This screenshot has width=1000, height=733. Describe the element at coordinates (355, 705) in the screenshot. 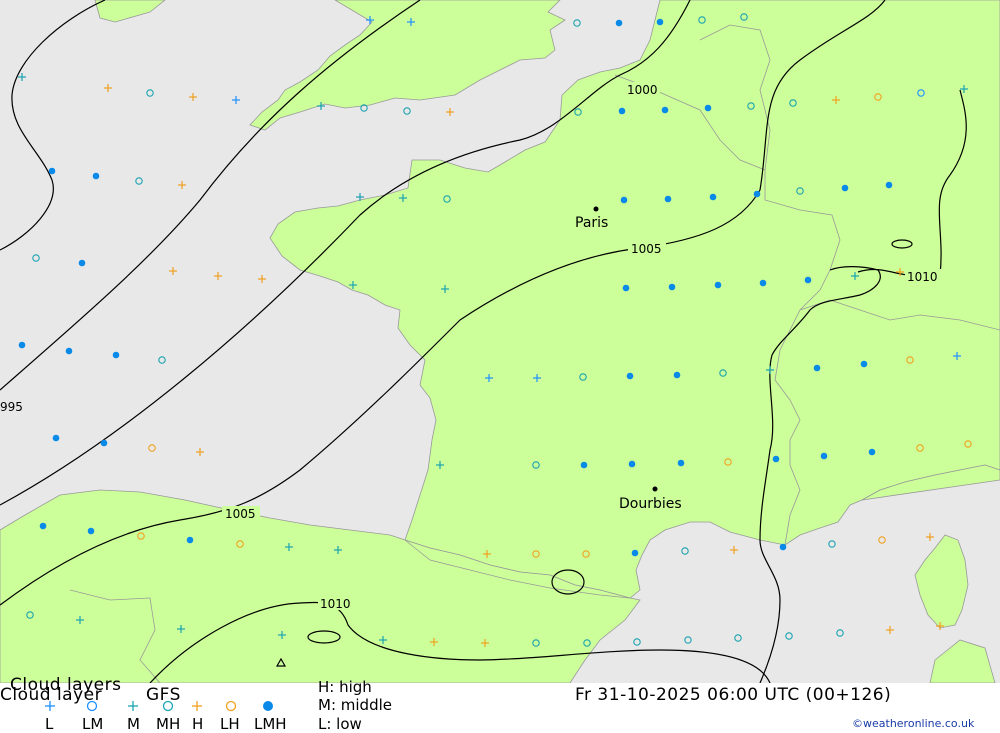

I see `key-middle: M: middle` at that location.